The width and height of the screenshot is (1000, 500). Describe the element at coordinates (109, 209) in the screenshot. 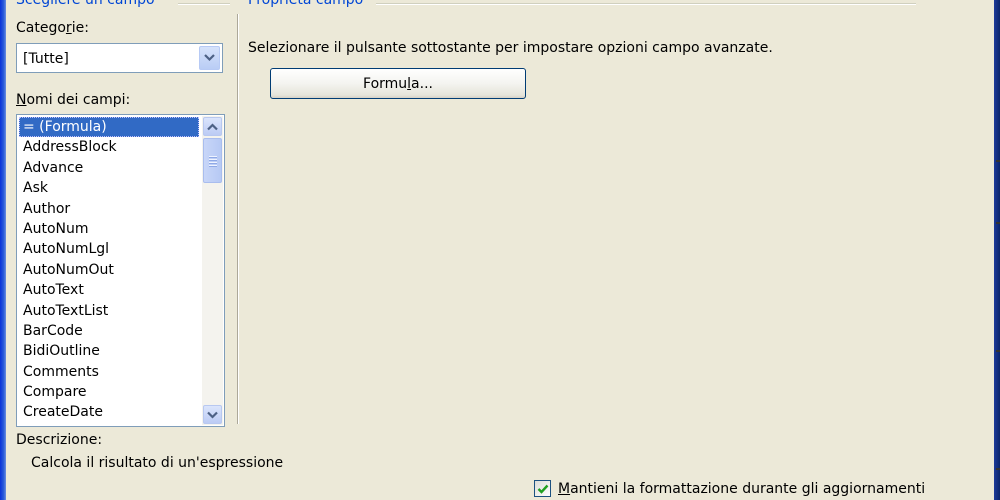

I see `field-list-item: Author` at that location.